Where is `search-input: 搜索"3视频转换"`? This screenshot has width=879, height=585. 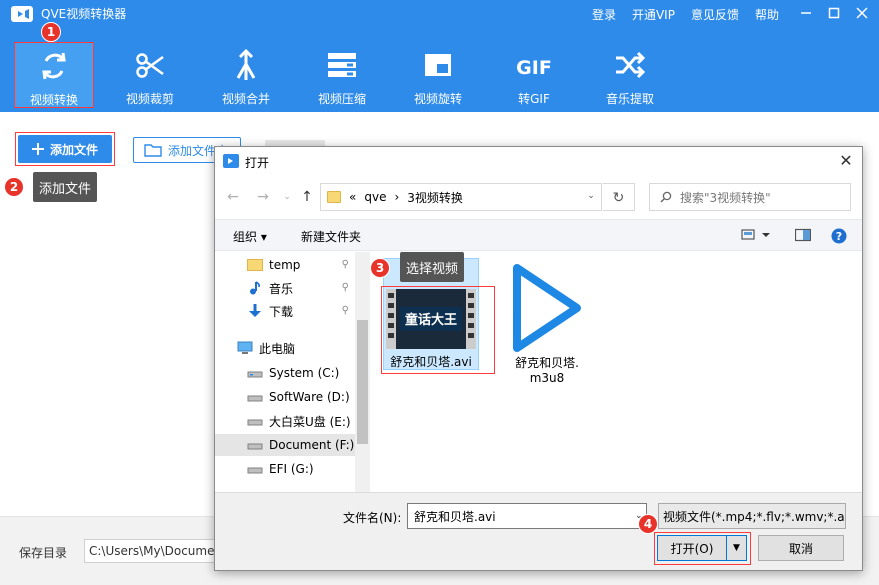 search-input: 搜索"3视频转换" is located at coordinates (750, 197).